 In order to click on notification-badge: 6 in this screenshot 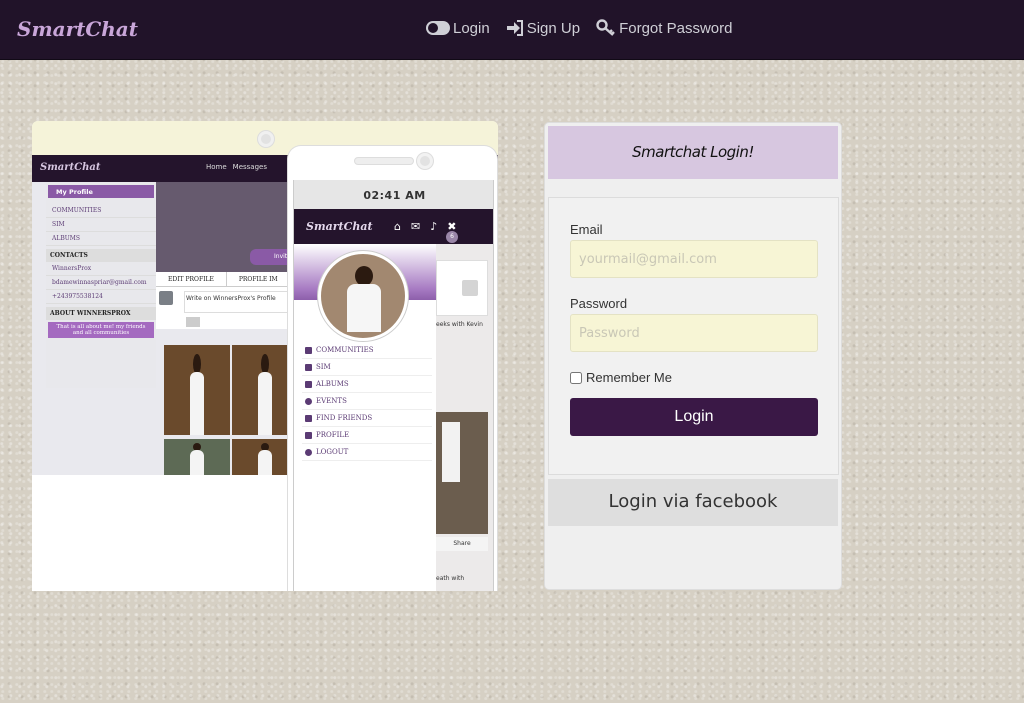, I will do `click(452, 237)`.